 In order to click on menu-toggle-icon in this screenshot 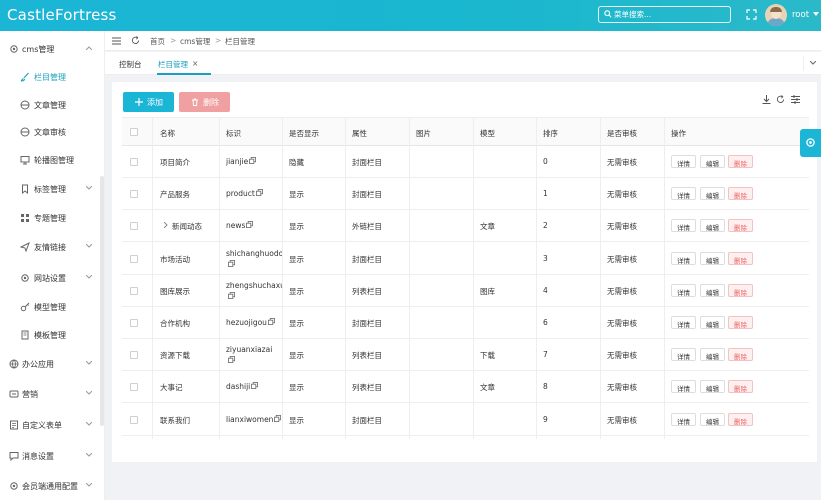, I will do `click(116, 41)`.